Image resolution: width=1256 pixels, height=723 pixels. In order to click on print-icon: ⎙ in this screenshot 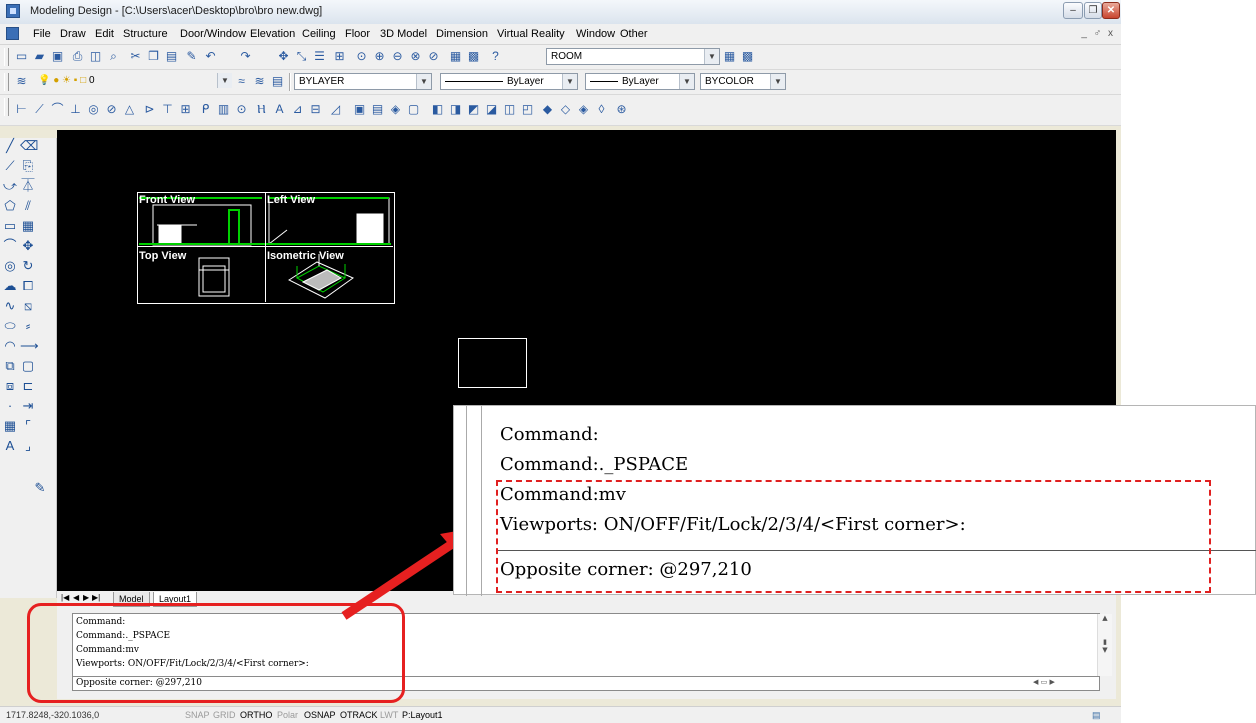, I will do `click(77, 56)`.